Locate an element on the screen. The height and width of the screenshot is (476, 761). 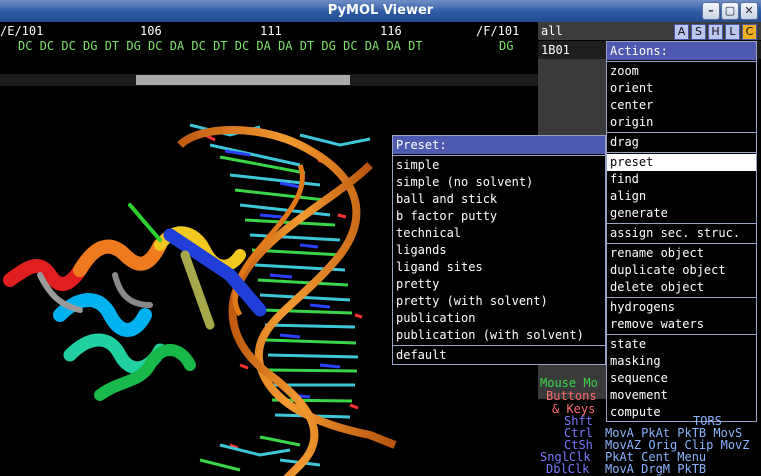
dblclk-bindings: MovA DrgM PkTB is located at coordinates (656, 469).